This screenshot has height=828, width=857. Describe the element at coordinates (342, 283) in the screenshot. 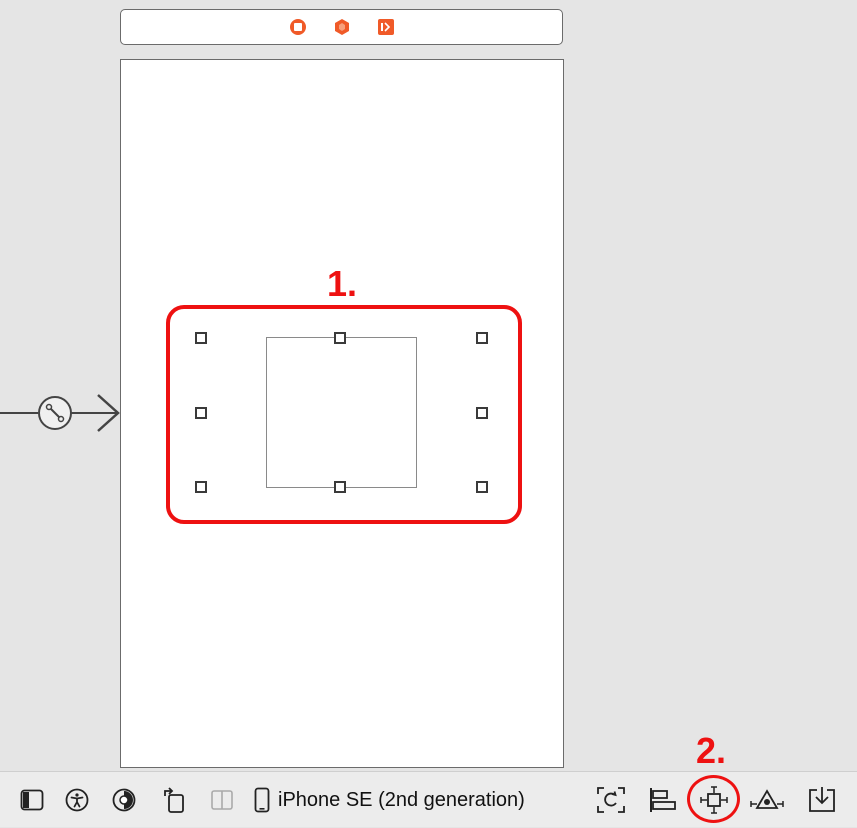

I see `annotation-step-1: 1.` at that location.